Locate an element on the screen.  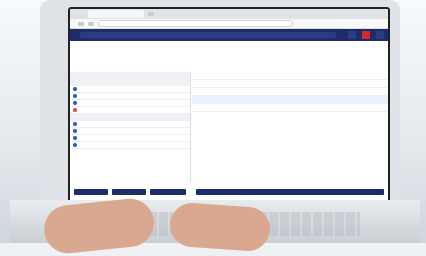
url-field is located at coordinates (195, 23).